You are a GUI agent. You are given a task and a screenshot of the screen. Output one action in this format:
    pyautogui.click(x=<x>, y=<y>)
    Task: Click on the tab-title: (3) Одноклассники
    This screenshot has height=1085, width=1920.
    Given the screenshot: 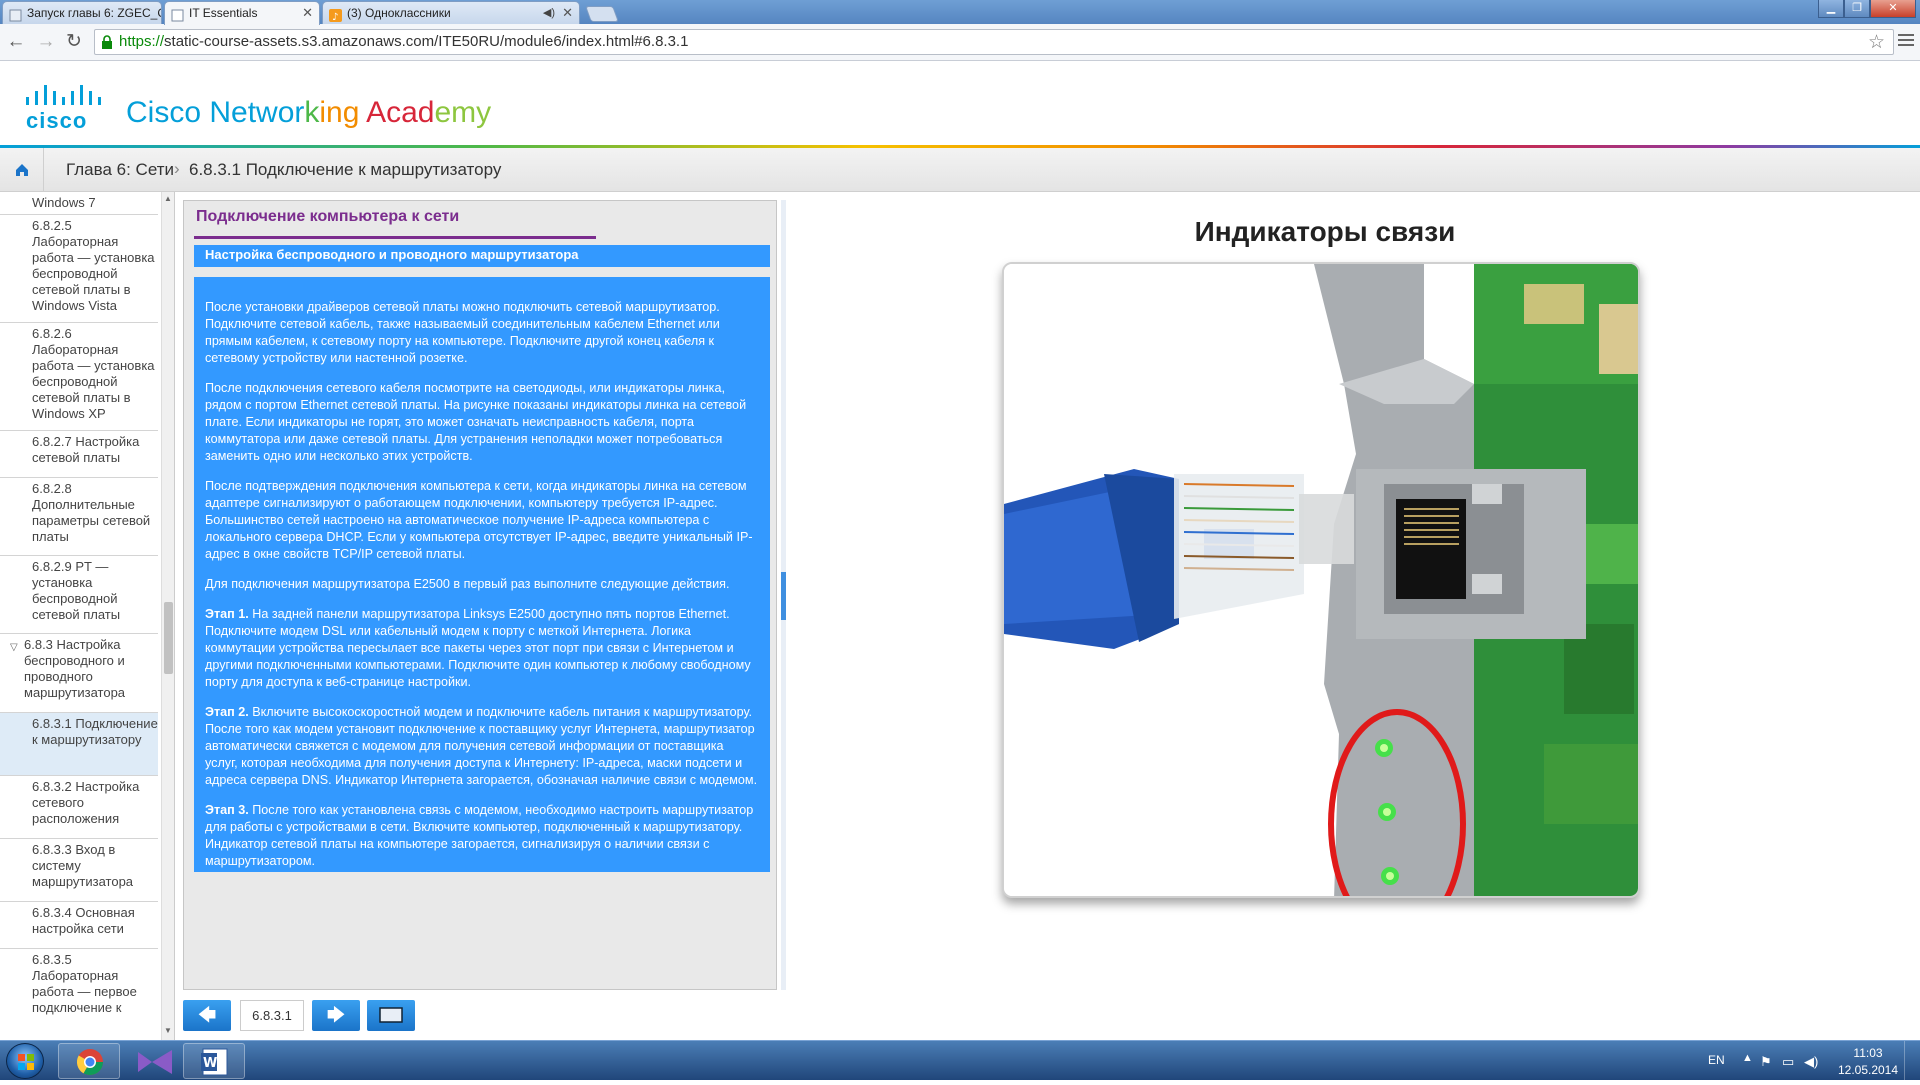 What is the action you would take?
    pyautogui.click(x=399, y=13)
    